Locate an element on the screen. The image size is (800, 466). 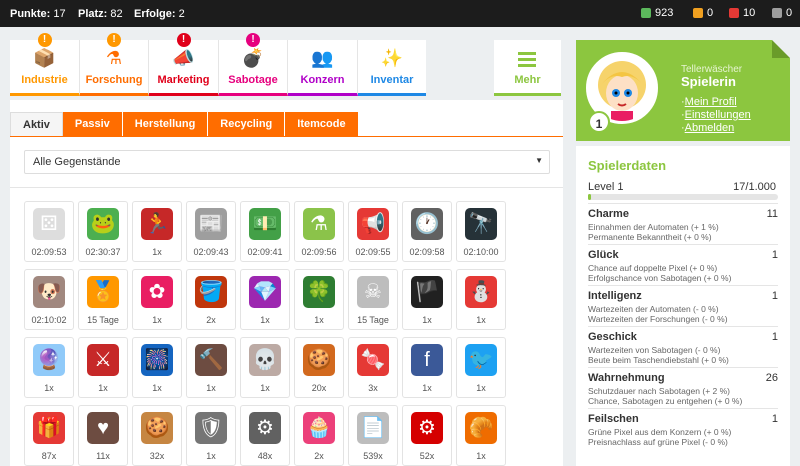
dog-icon: 🐶 is located at coordinates (49, 292).